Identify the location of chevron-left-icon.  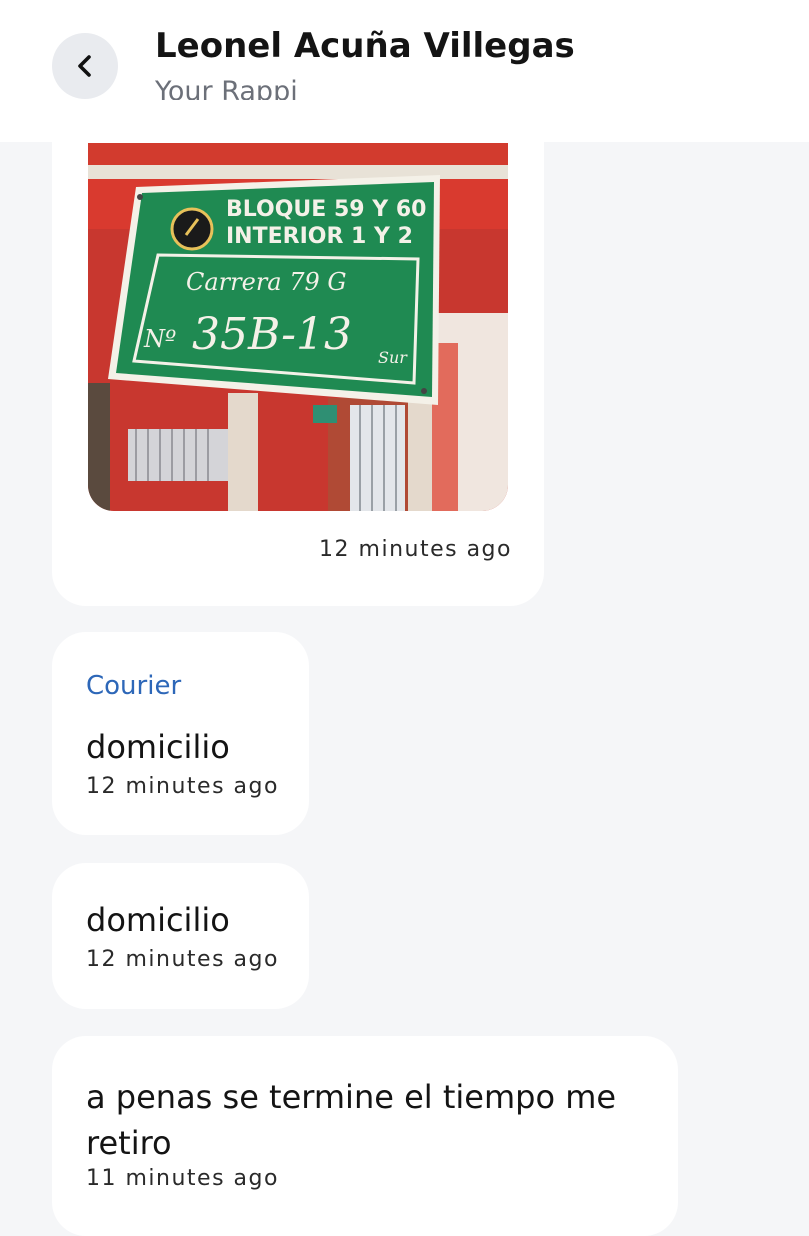
(84, 66).